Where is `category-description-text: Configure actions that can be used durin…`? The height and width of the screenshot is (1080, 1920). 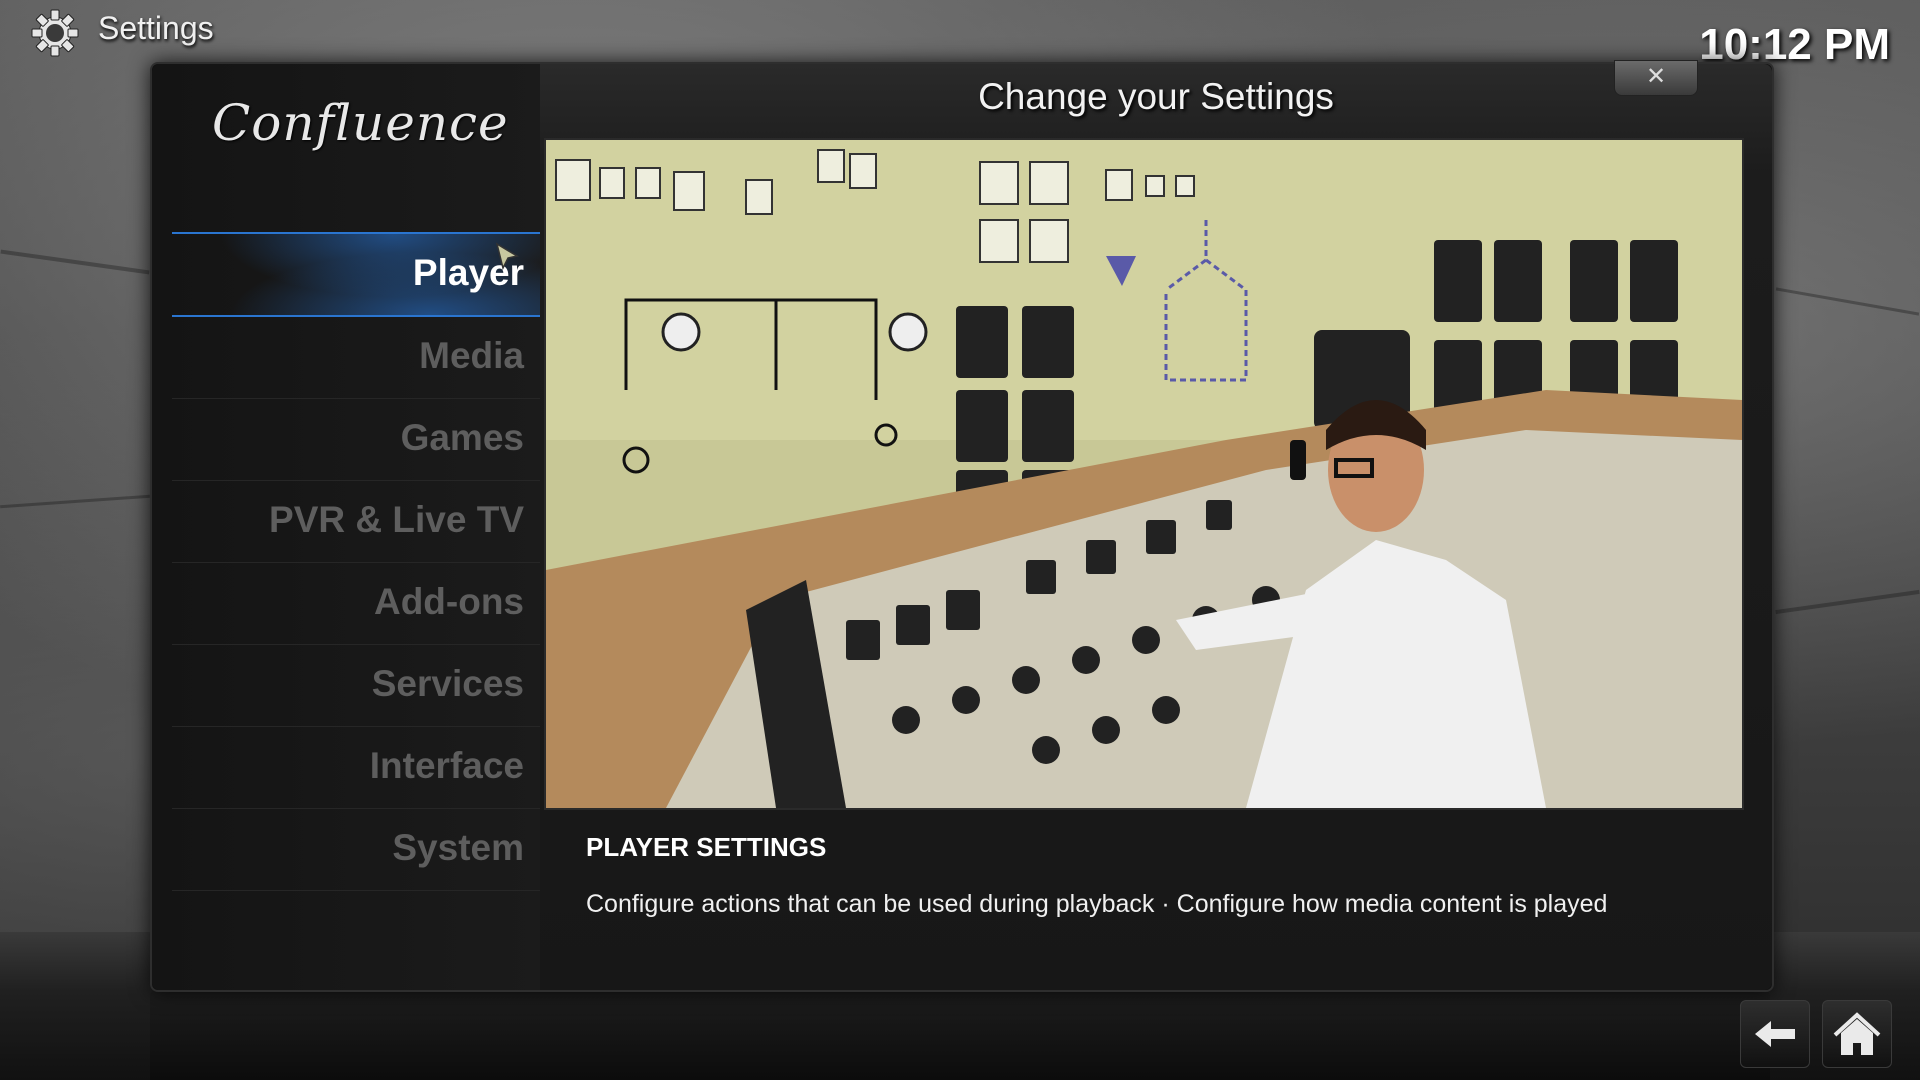 category-description-text: Configure actions that can be used durin… is located at coordinates (1097, 904).